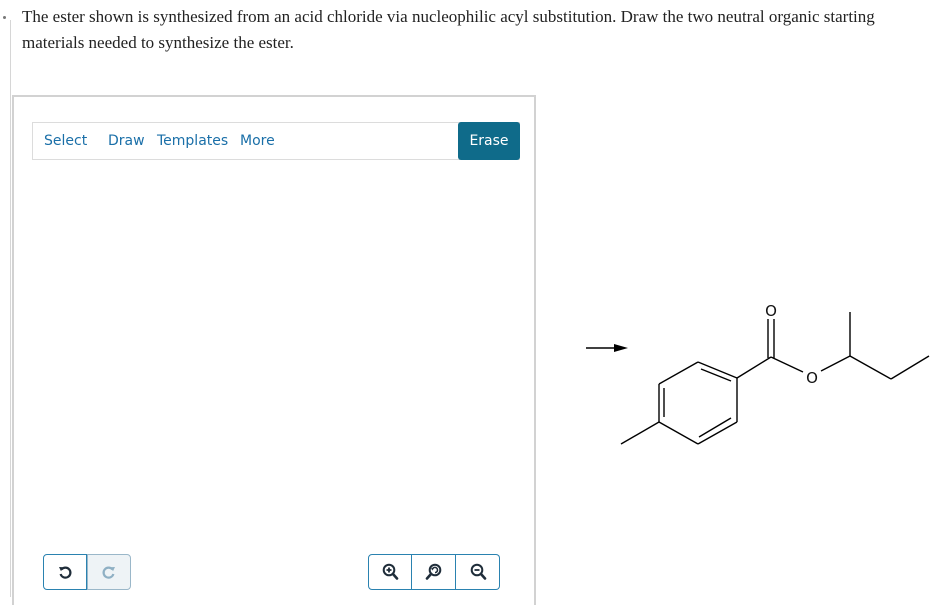  What do you see at coordinates (787, 364) in the screenshot?
I see `carbonyl-to-oxygen-bond` at bounding box center [787, 364].